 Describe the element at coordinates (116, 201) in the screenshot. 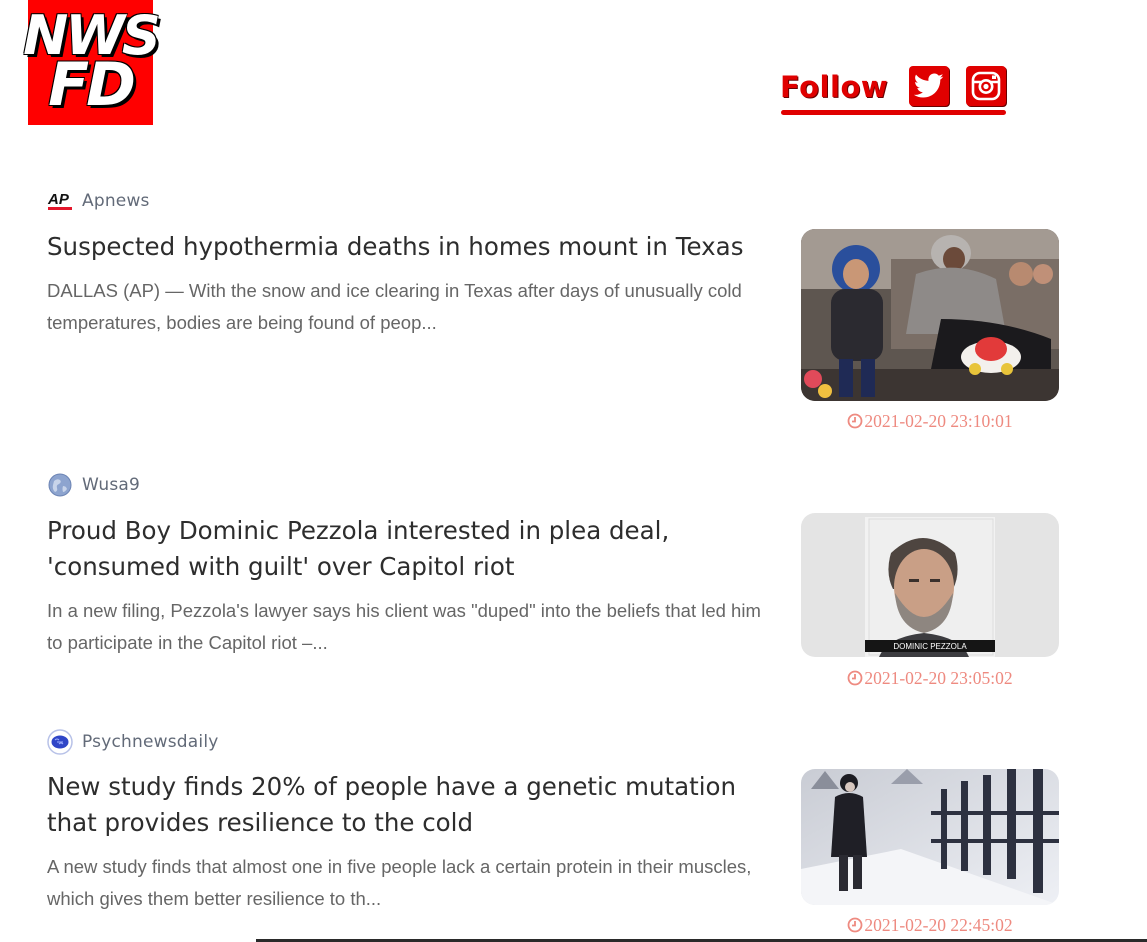

I see `source-name: Apnews` at that location.